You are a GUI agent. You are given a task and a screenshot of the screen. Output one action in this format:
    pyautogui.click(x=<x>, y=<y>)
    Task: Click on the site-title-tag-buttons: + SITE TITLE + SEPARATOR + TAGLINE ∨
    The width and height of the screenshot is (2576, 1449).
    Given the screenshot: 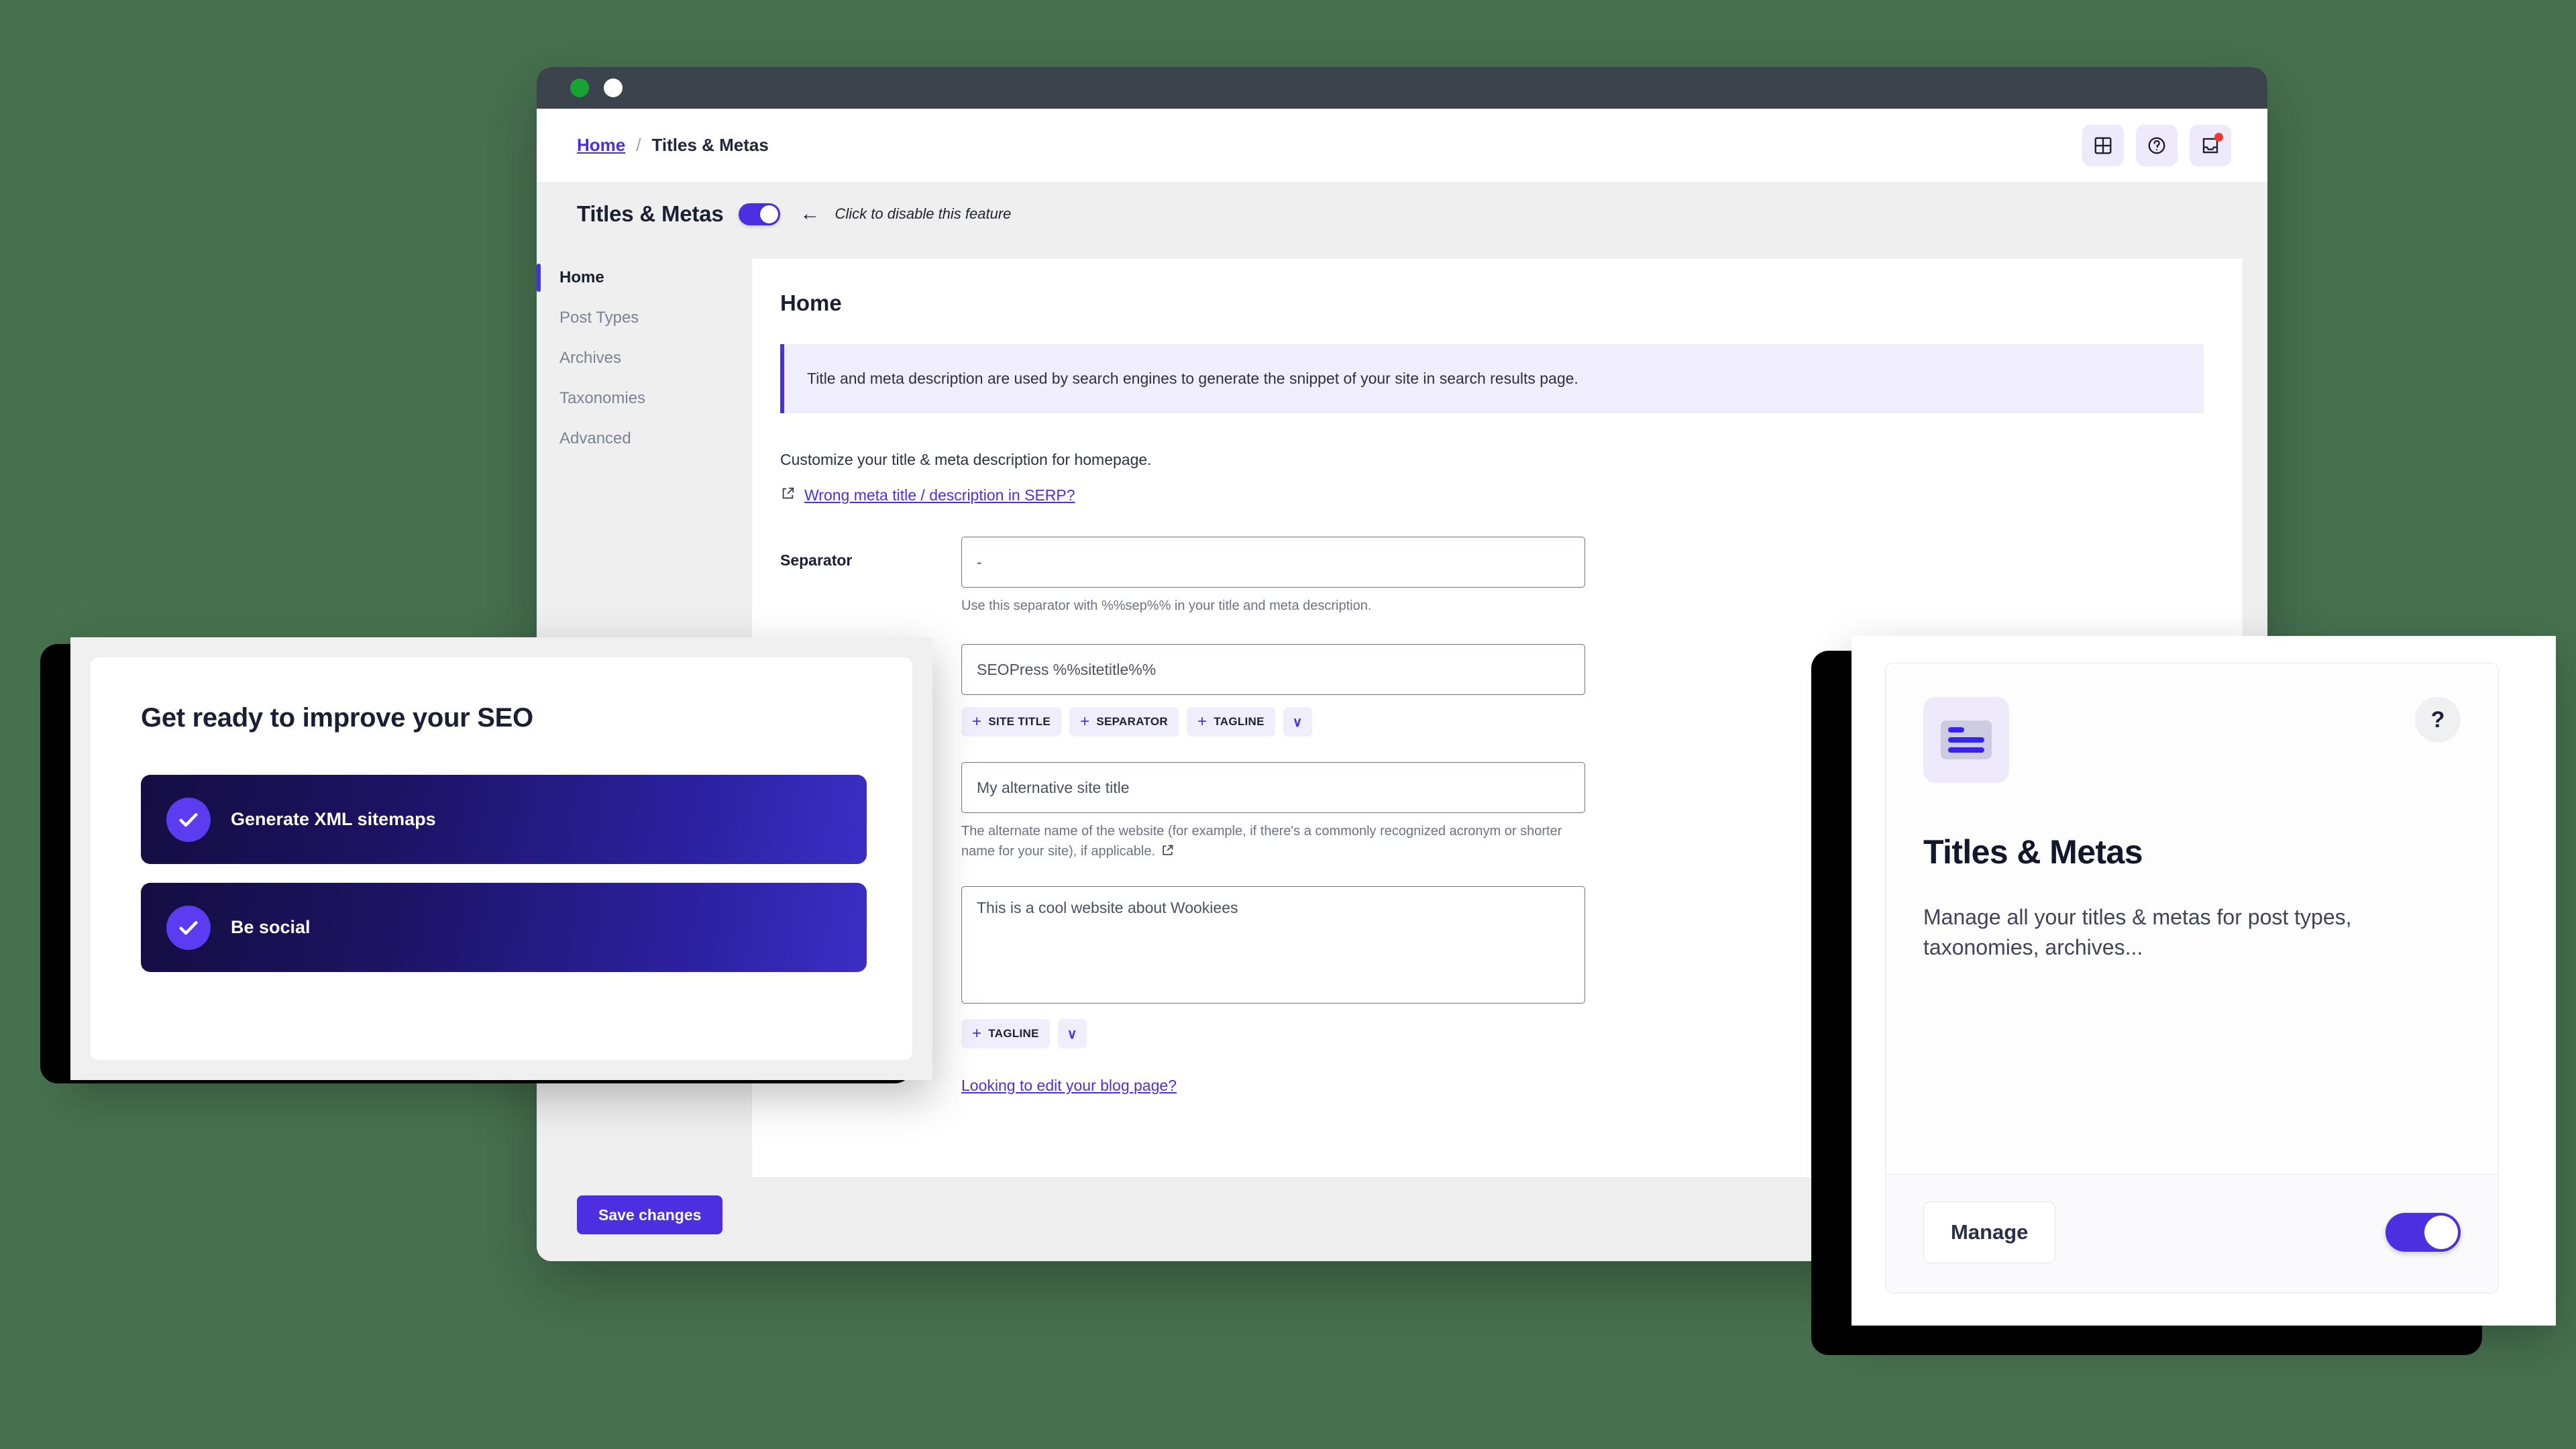 What is the action you would take?
    pyautogui.click(x=1273, y=722)
    